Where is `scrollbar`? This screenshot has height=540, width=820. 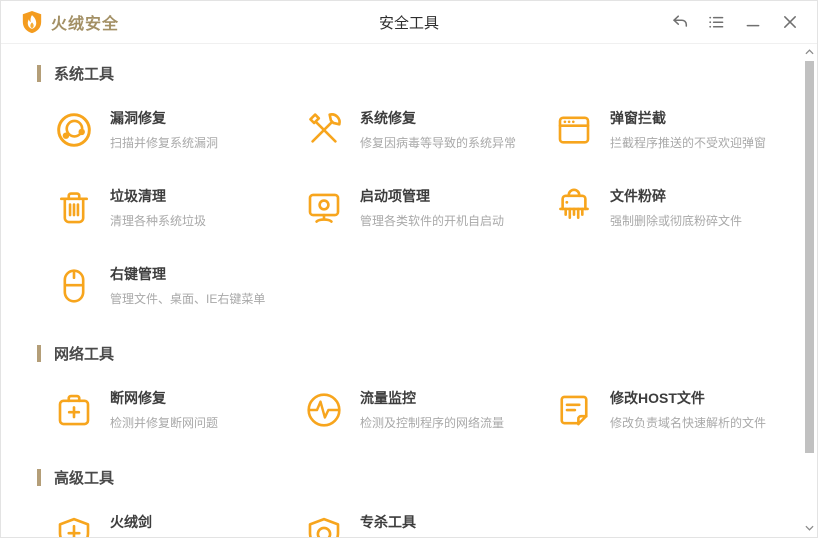 scrollbar is located at coordinates (809, 290).